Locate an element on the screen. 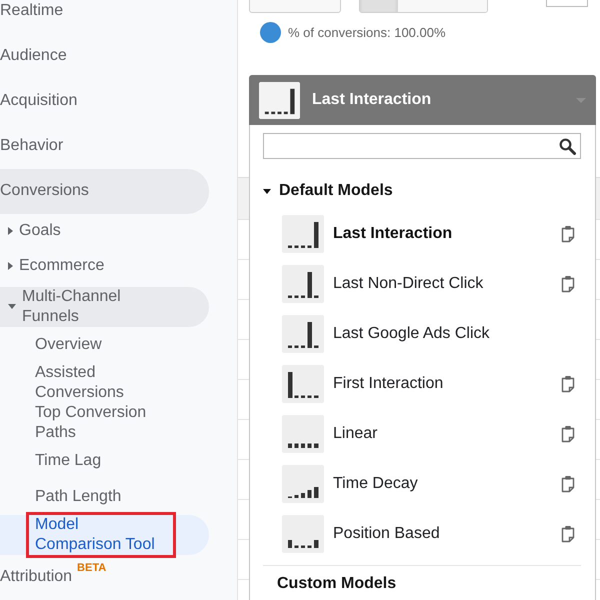 This screenshot has height=600, width=600. search-icon is located at coordinates (567, 146).